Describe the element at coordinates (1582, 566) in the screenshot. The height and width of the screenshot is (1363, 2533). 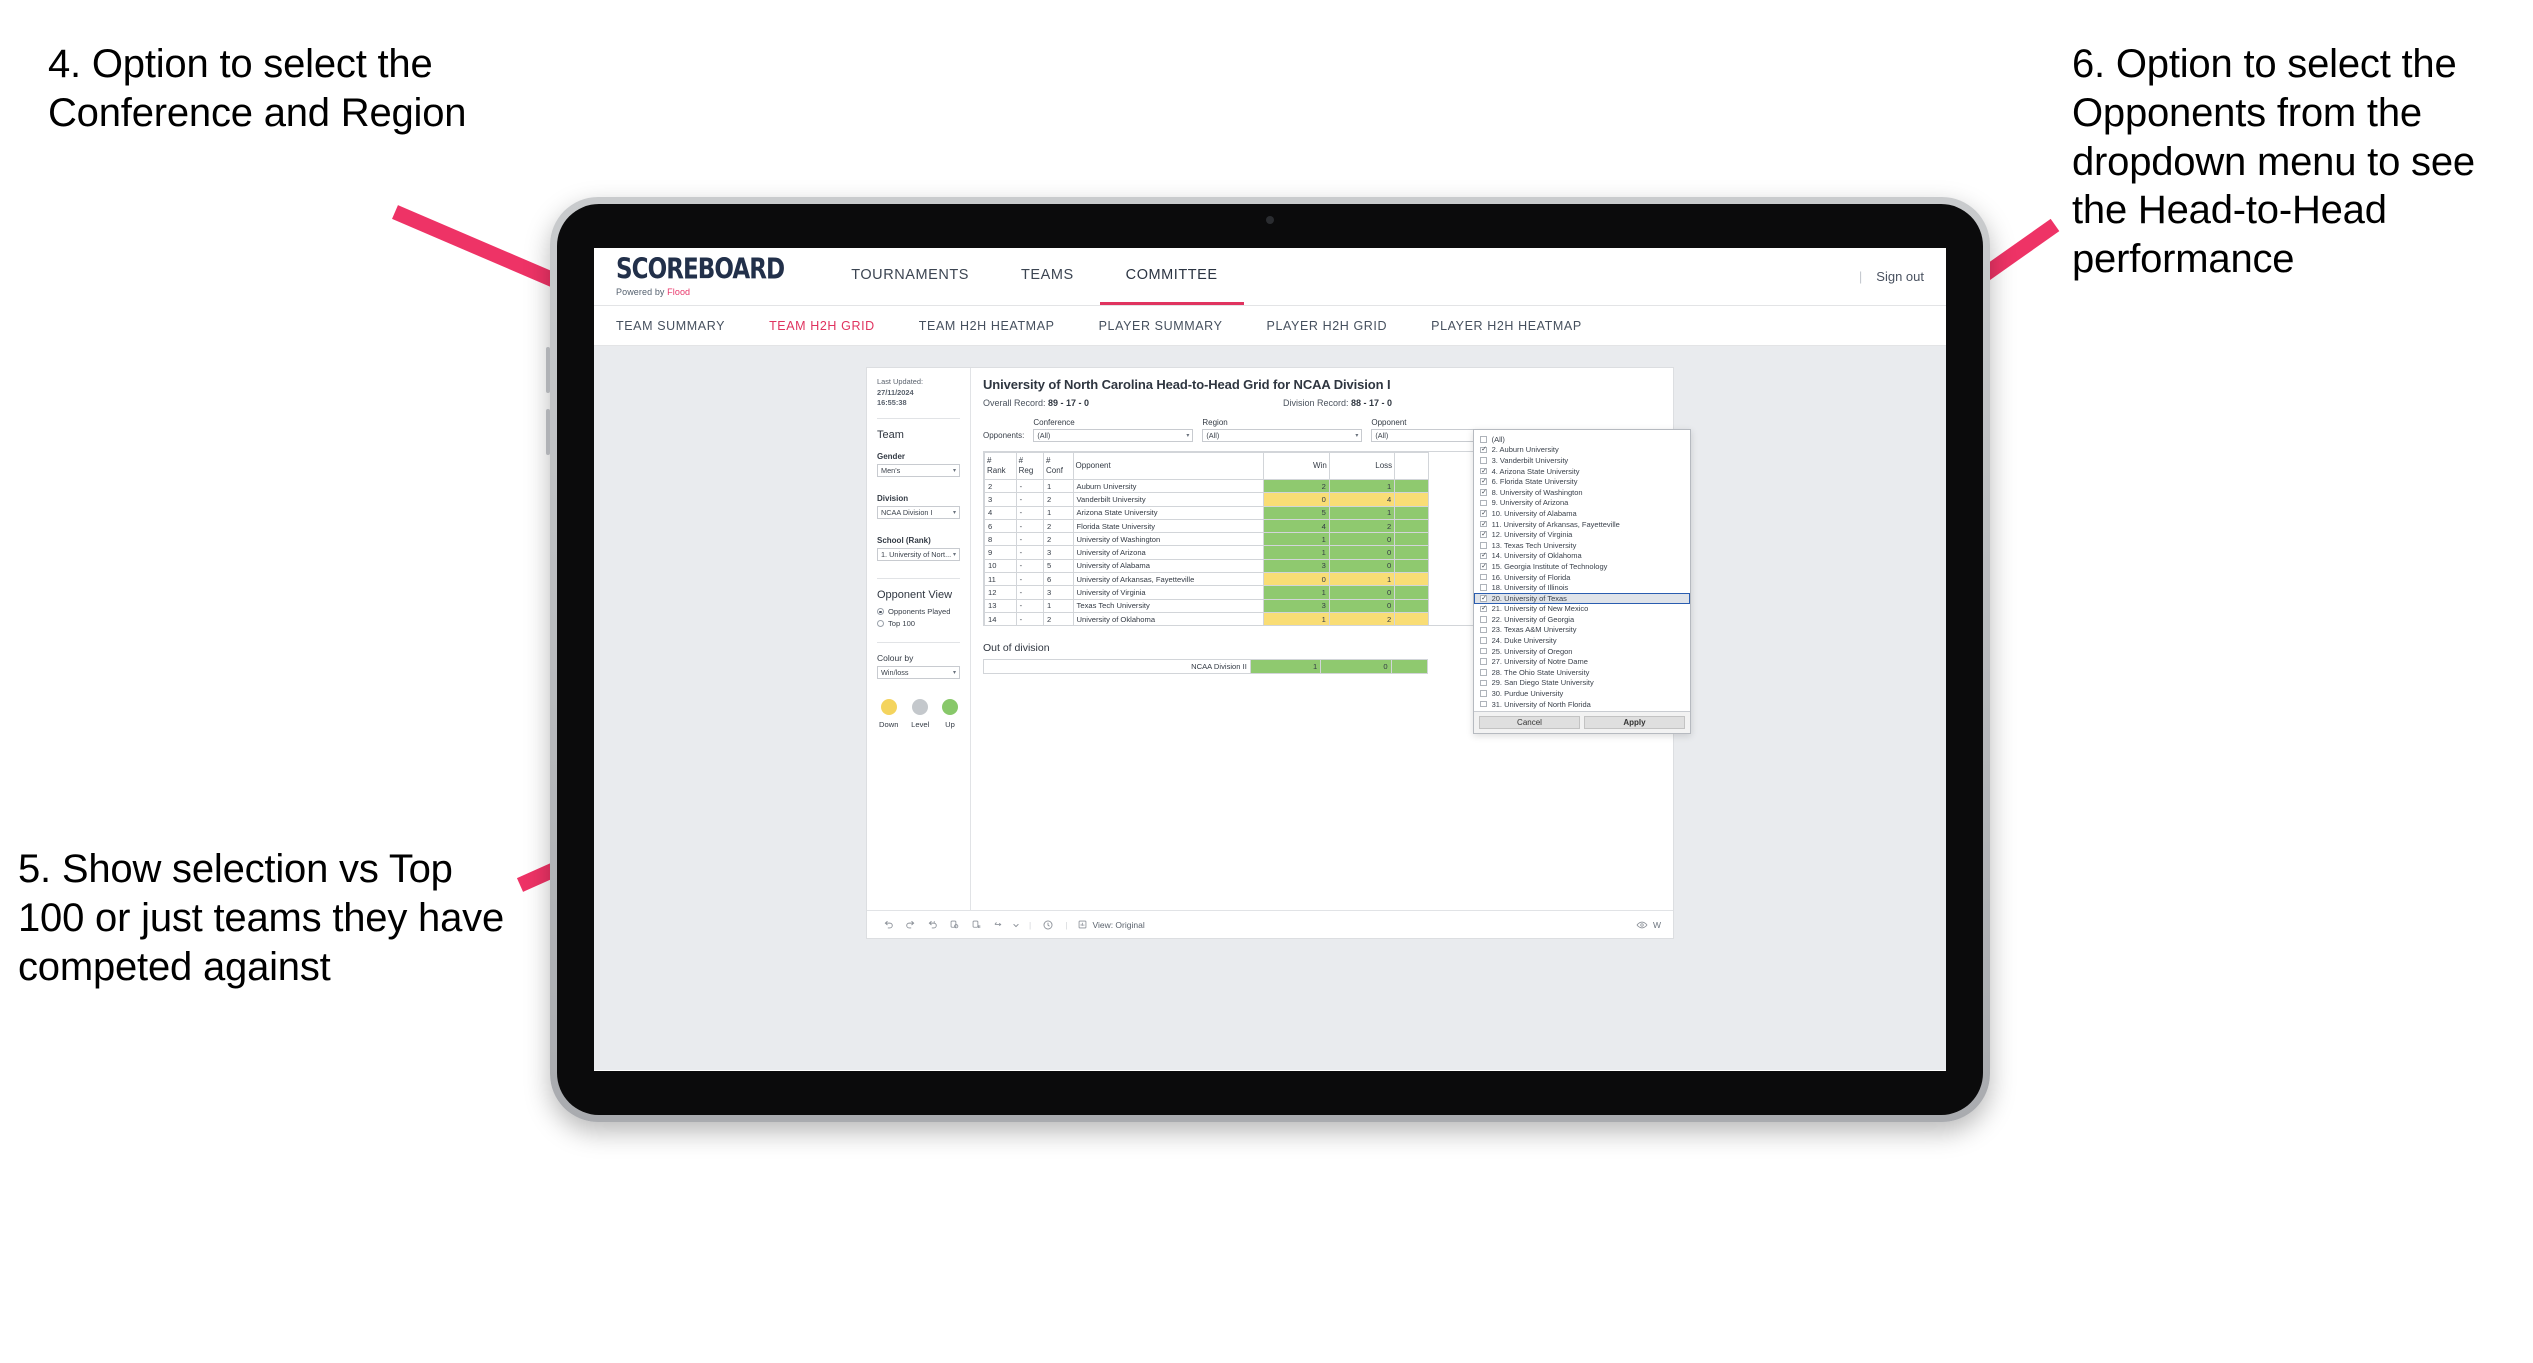
I see `opponent-dropdown-item: 15. Georgia Institute of Technology` at that location.